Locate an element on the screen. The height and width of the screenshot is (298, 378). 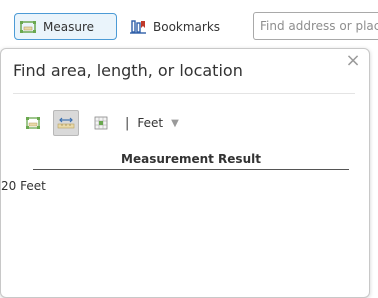
measure-tools: | Feet ▼ is located at coordinates (100, 123).